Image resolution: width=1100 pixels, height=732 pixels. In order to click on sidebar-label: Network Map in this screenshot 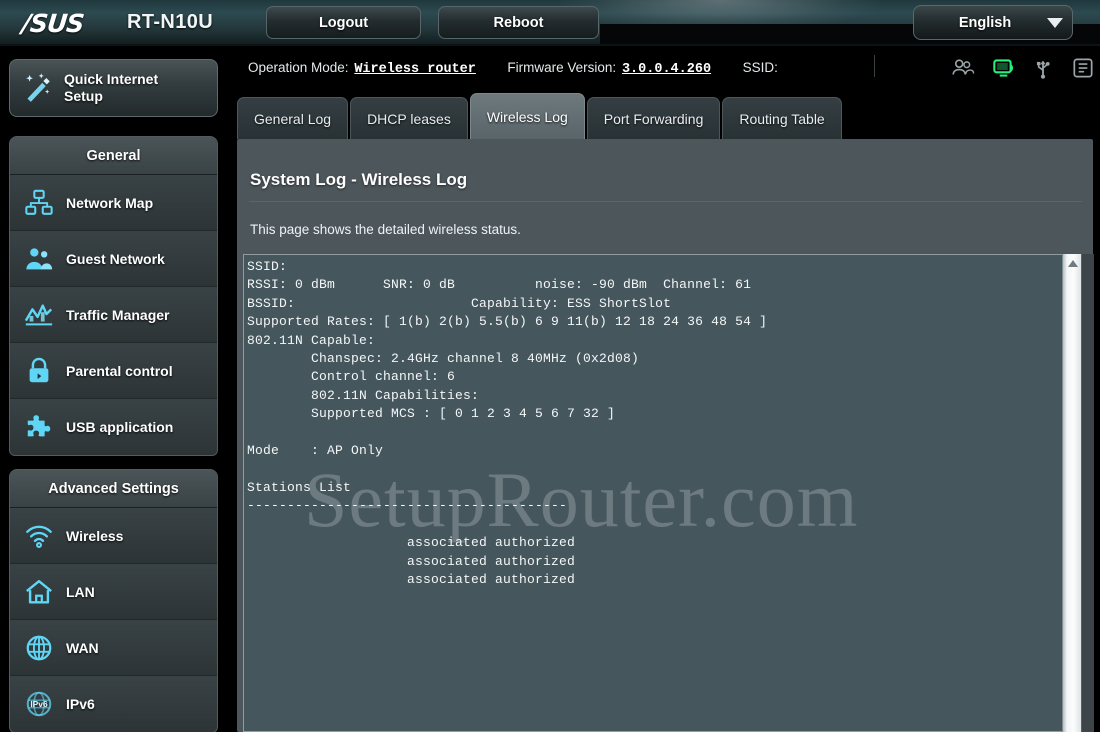, I will do `click(110, 202)`.